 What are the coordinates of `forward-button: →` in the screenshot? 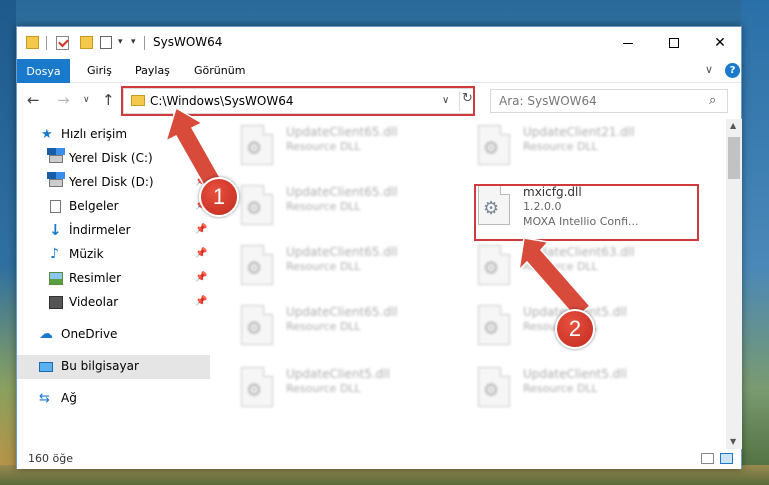 It's located at (63, 100).